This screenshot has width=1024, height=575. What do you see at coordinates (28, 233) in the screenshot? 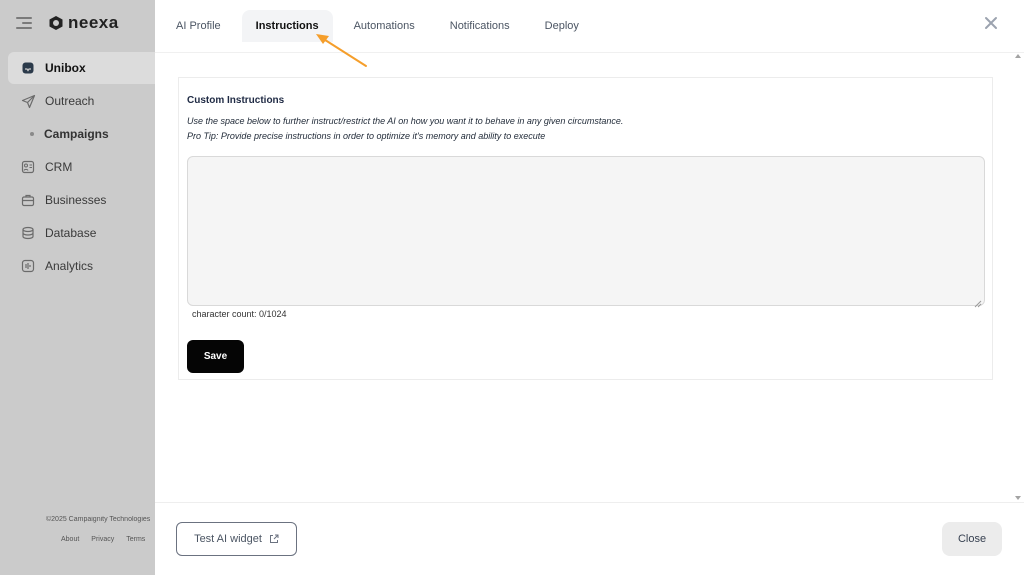
I see `database-icon` at bounding box center [28, 233].